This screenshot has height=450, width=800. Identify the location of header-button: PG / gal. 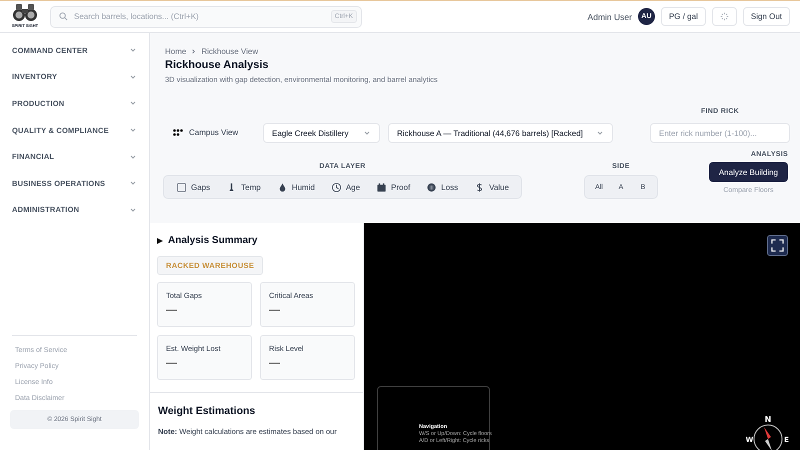
(683, 16).